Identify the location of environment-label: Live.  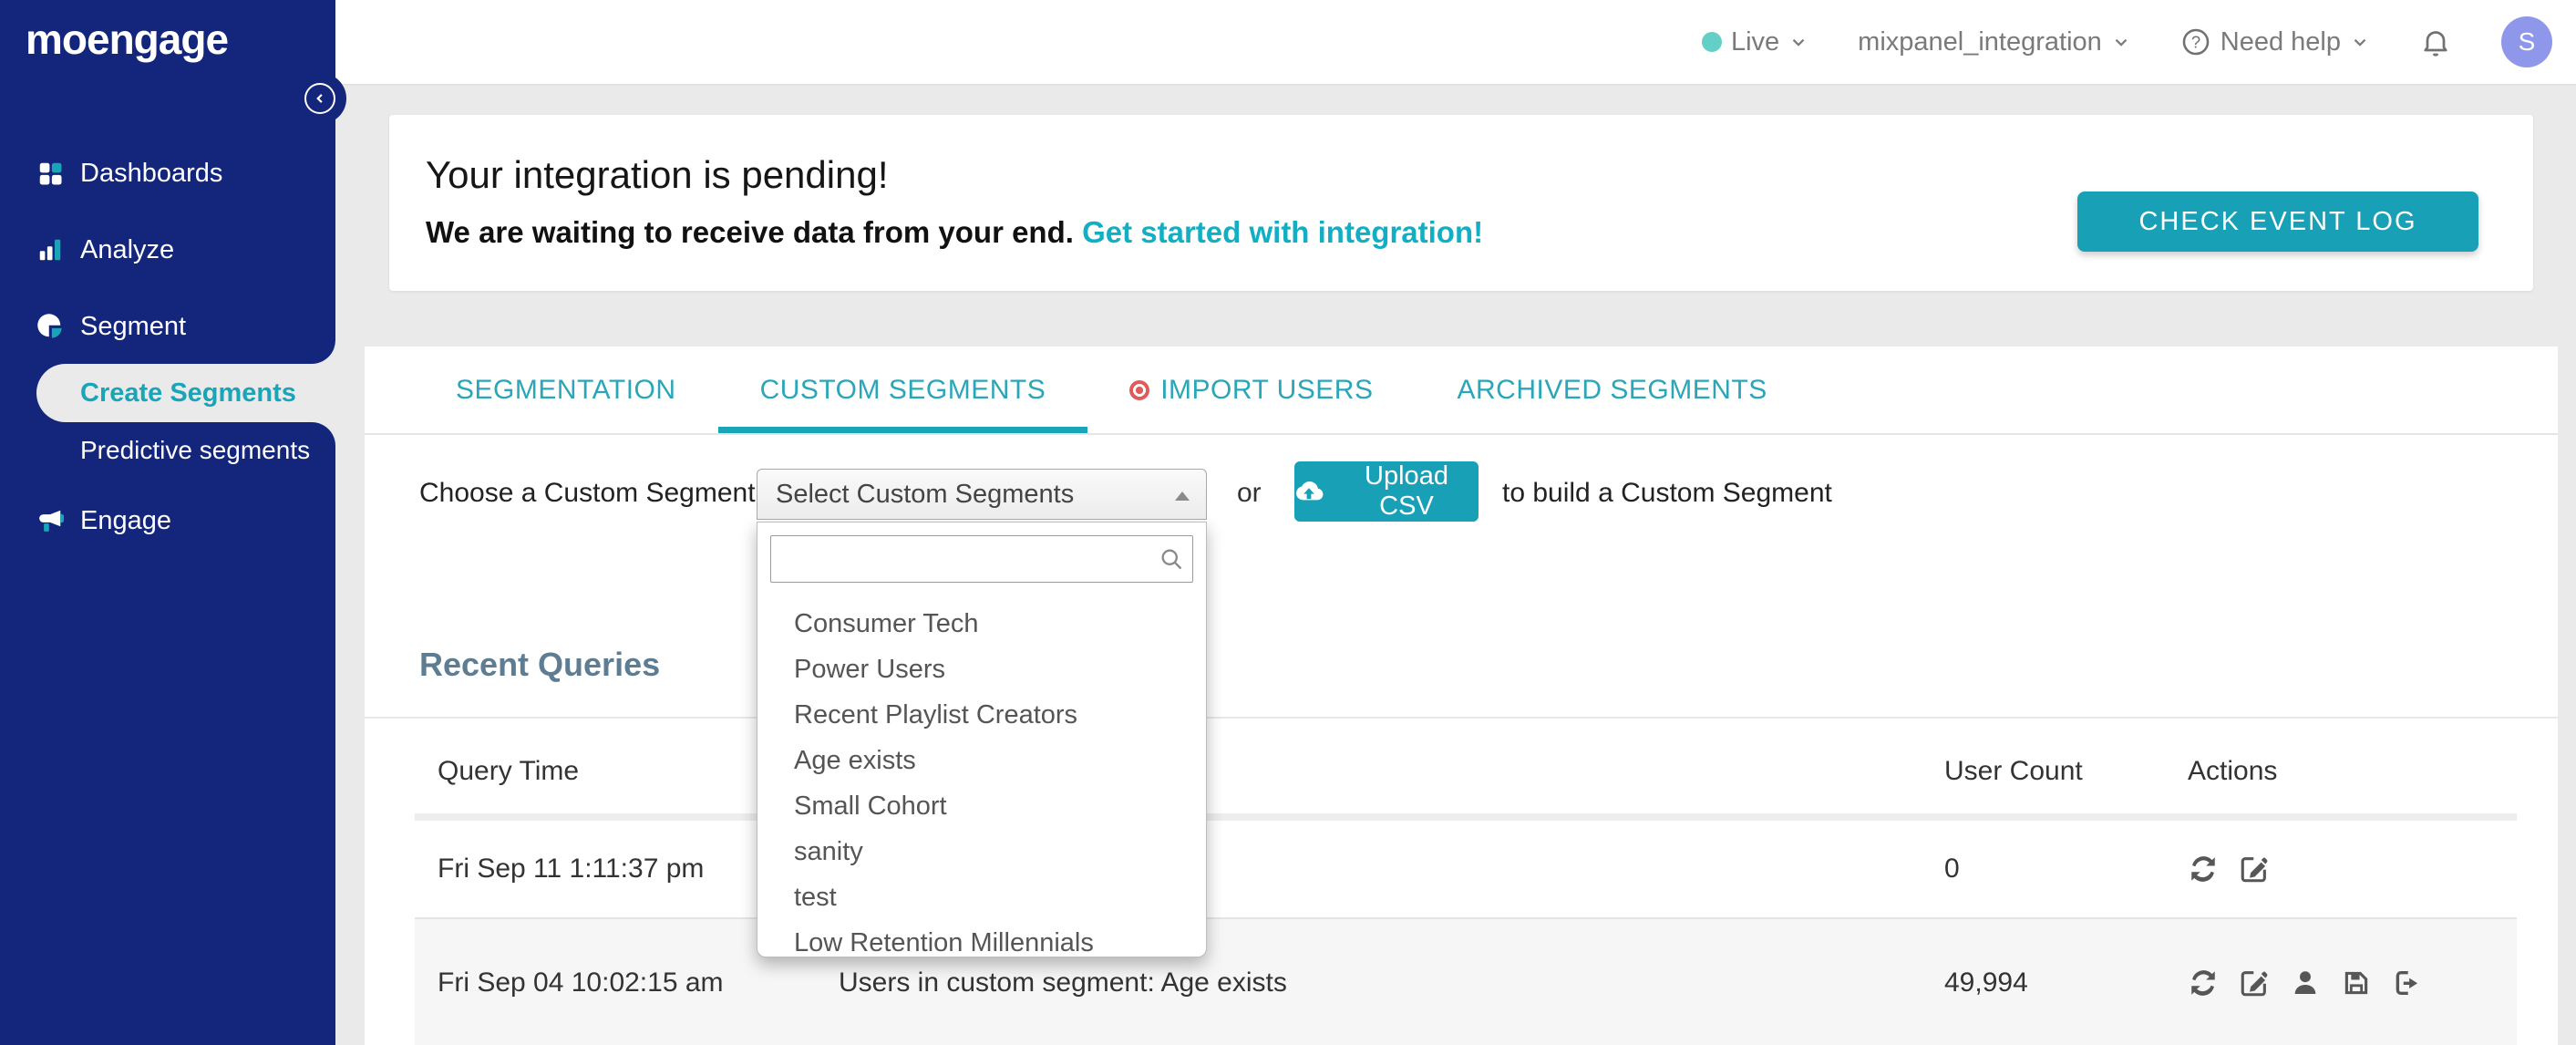
(1755, 41).